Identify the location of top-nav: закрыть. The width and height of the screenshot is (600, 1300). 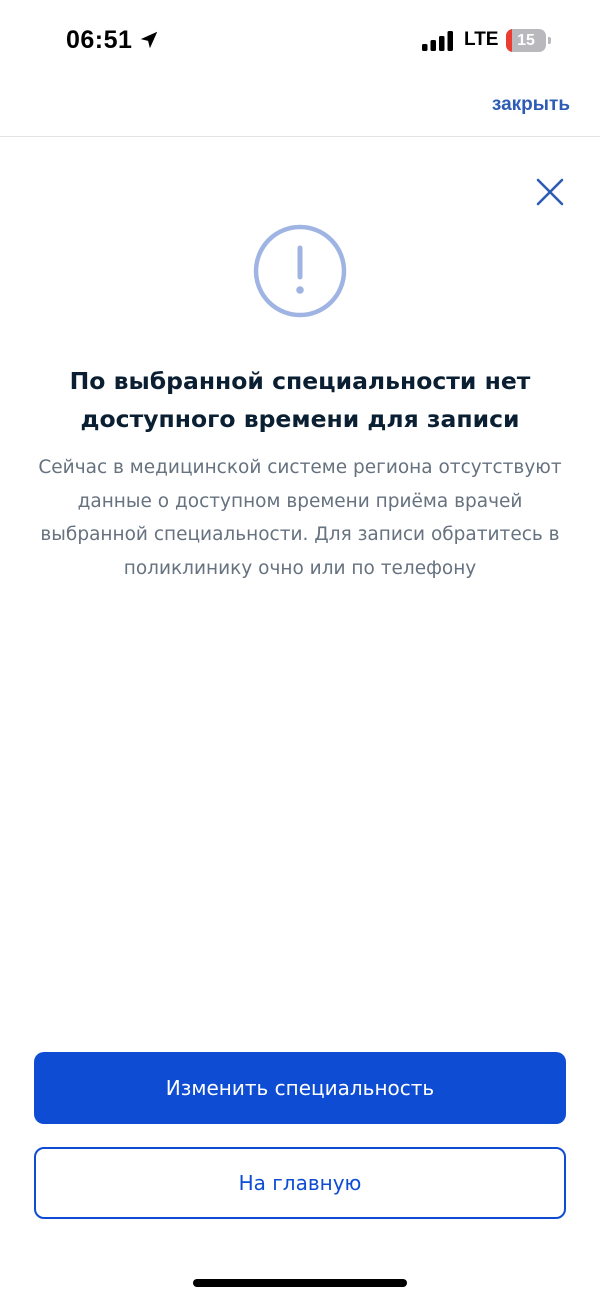
(300, 109).